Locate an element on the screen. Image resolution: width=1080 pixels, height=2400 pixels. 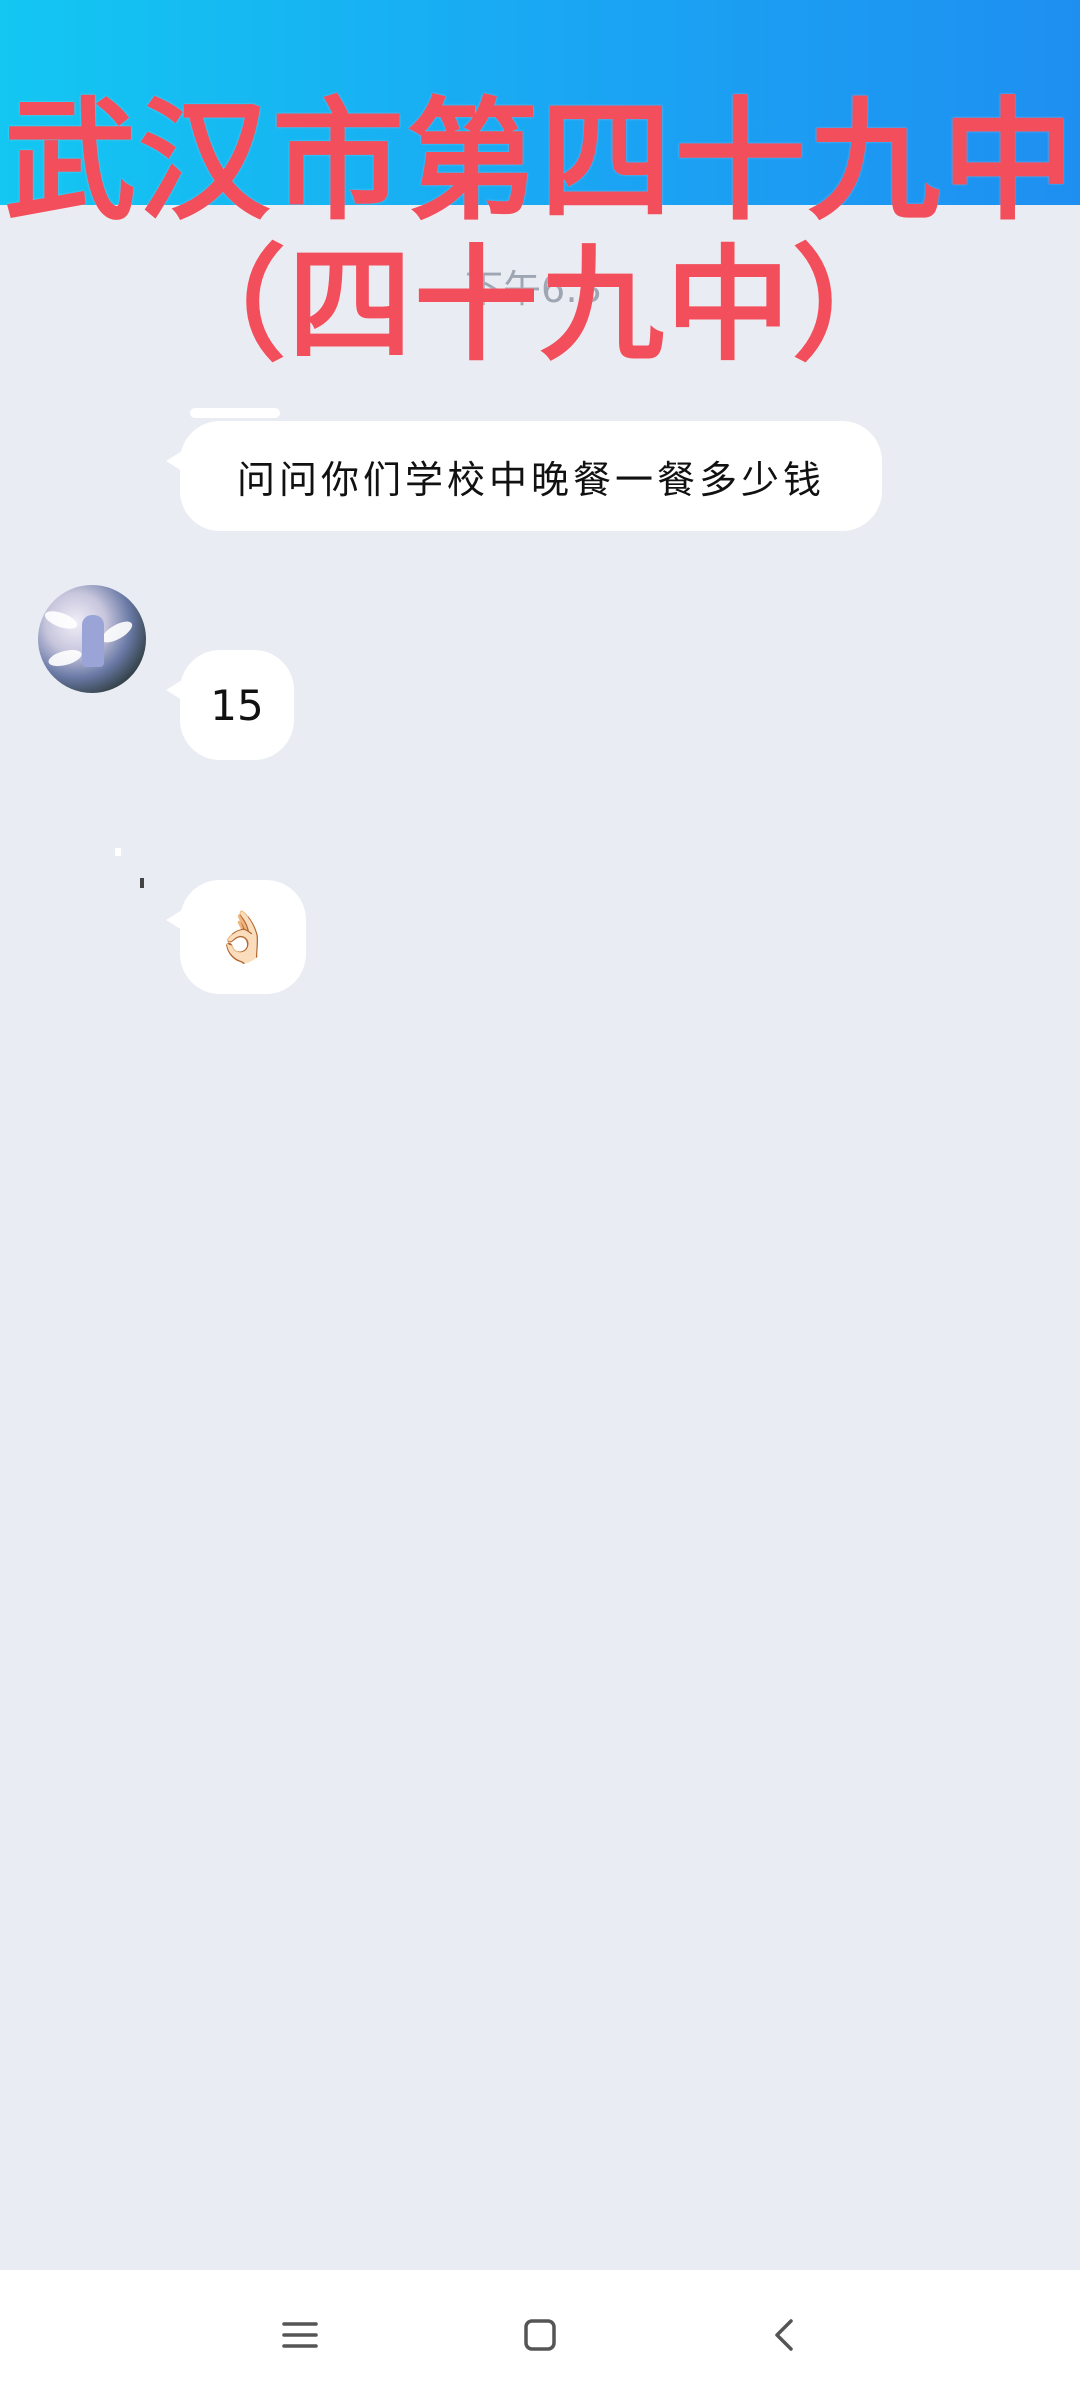
back-icon is located at coordinates (784, 2335).